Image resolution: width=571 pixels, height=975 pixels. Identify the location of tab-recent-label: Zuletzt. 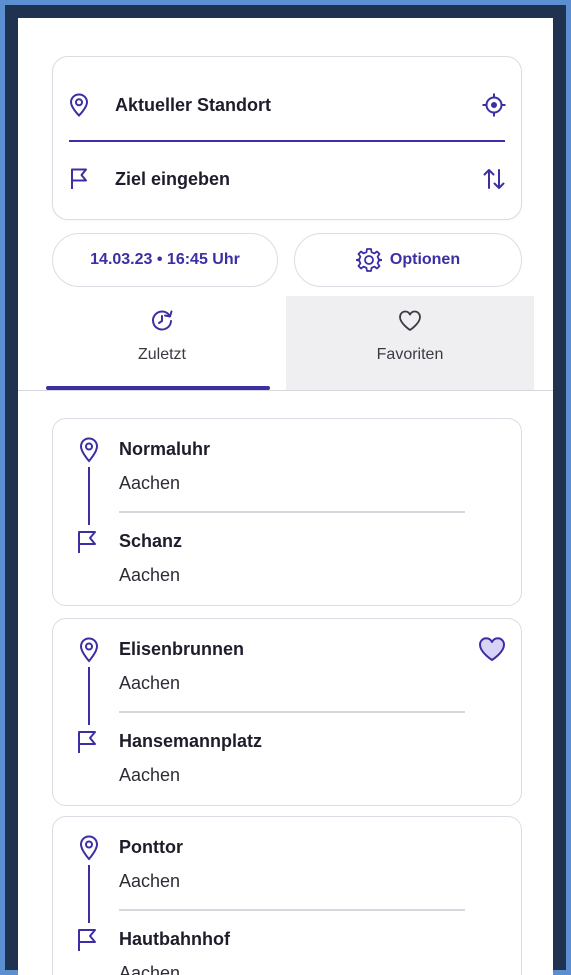
(161, 354).